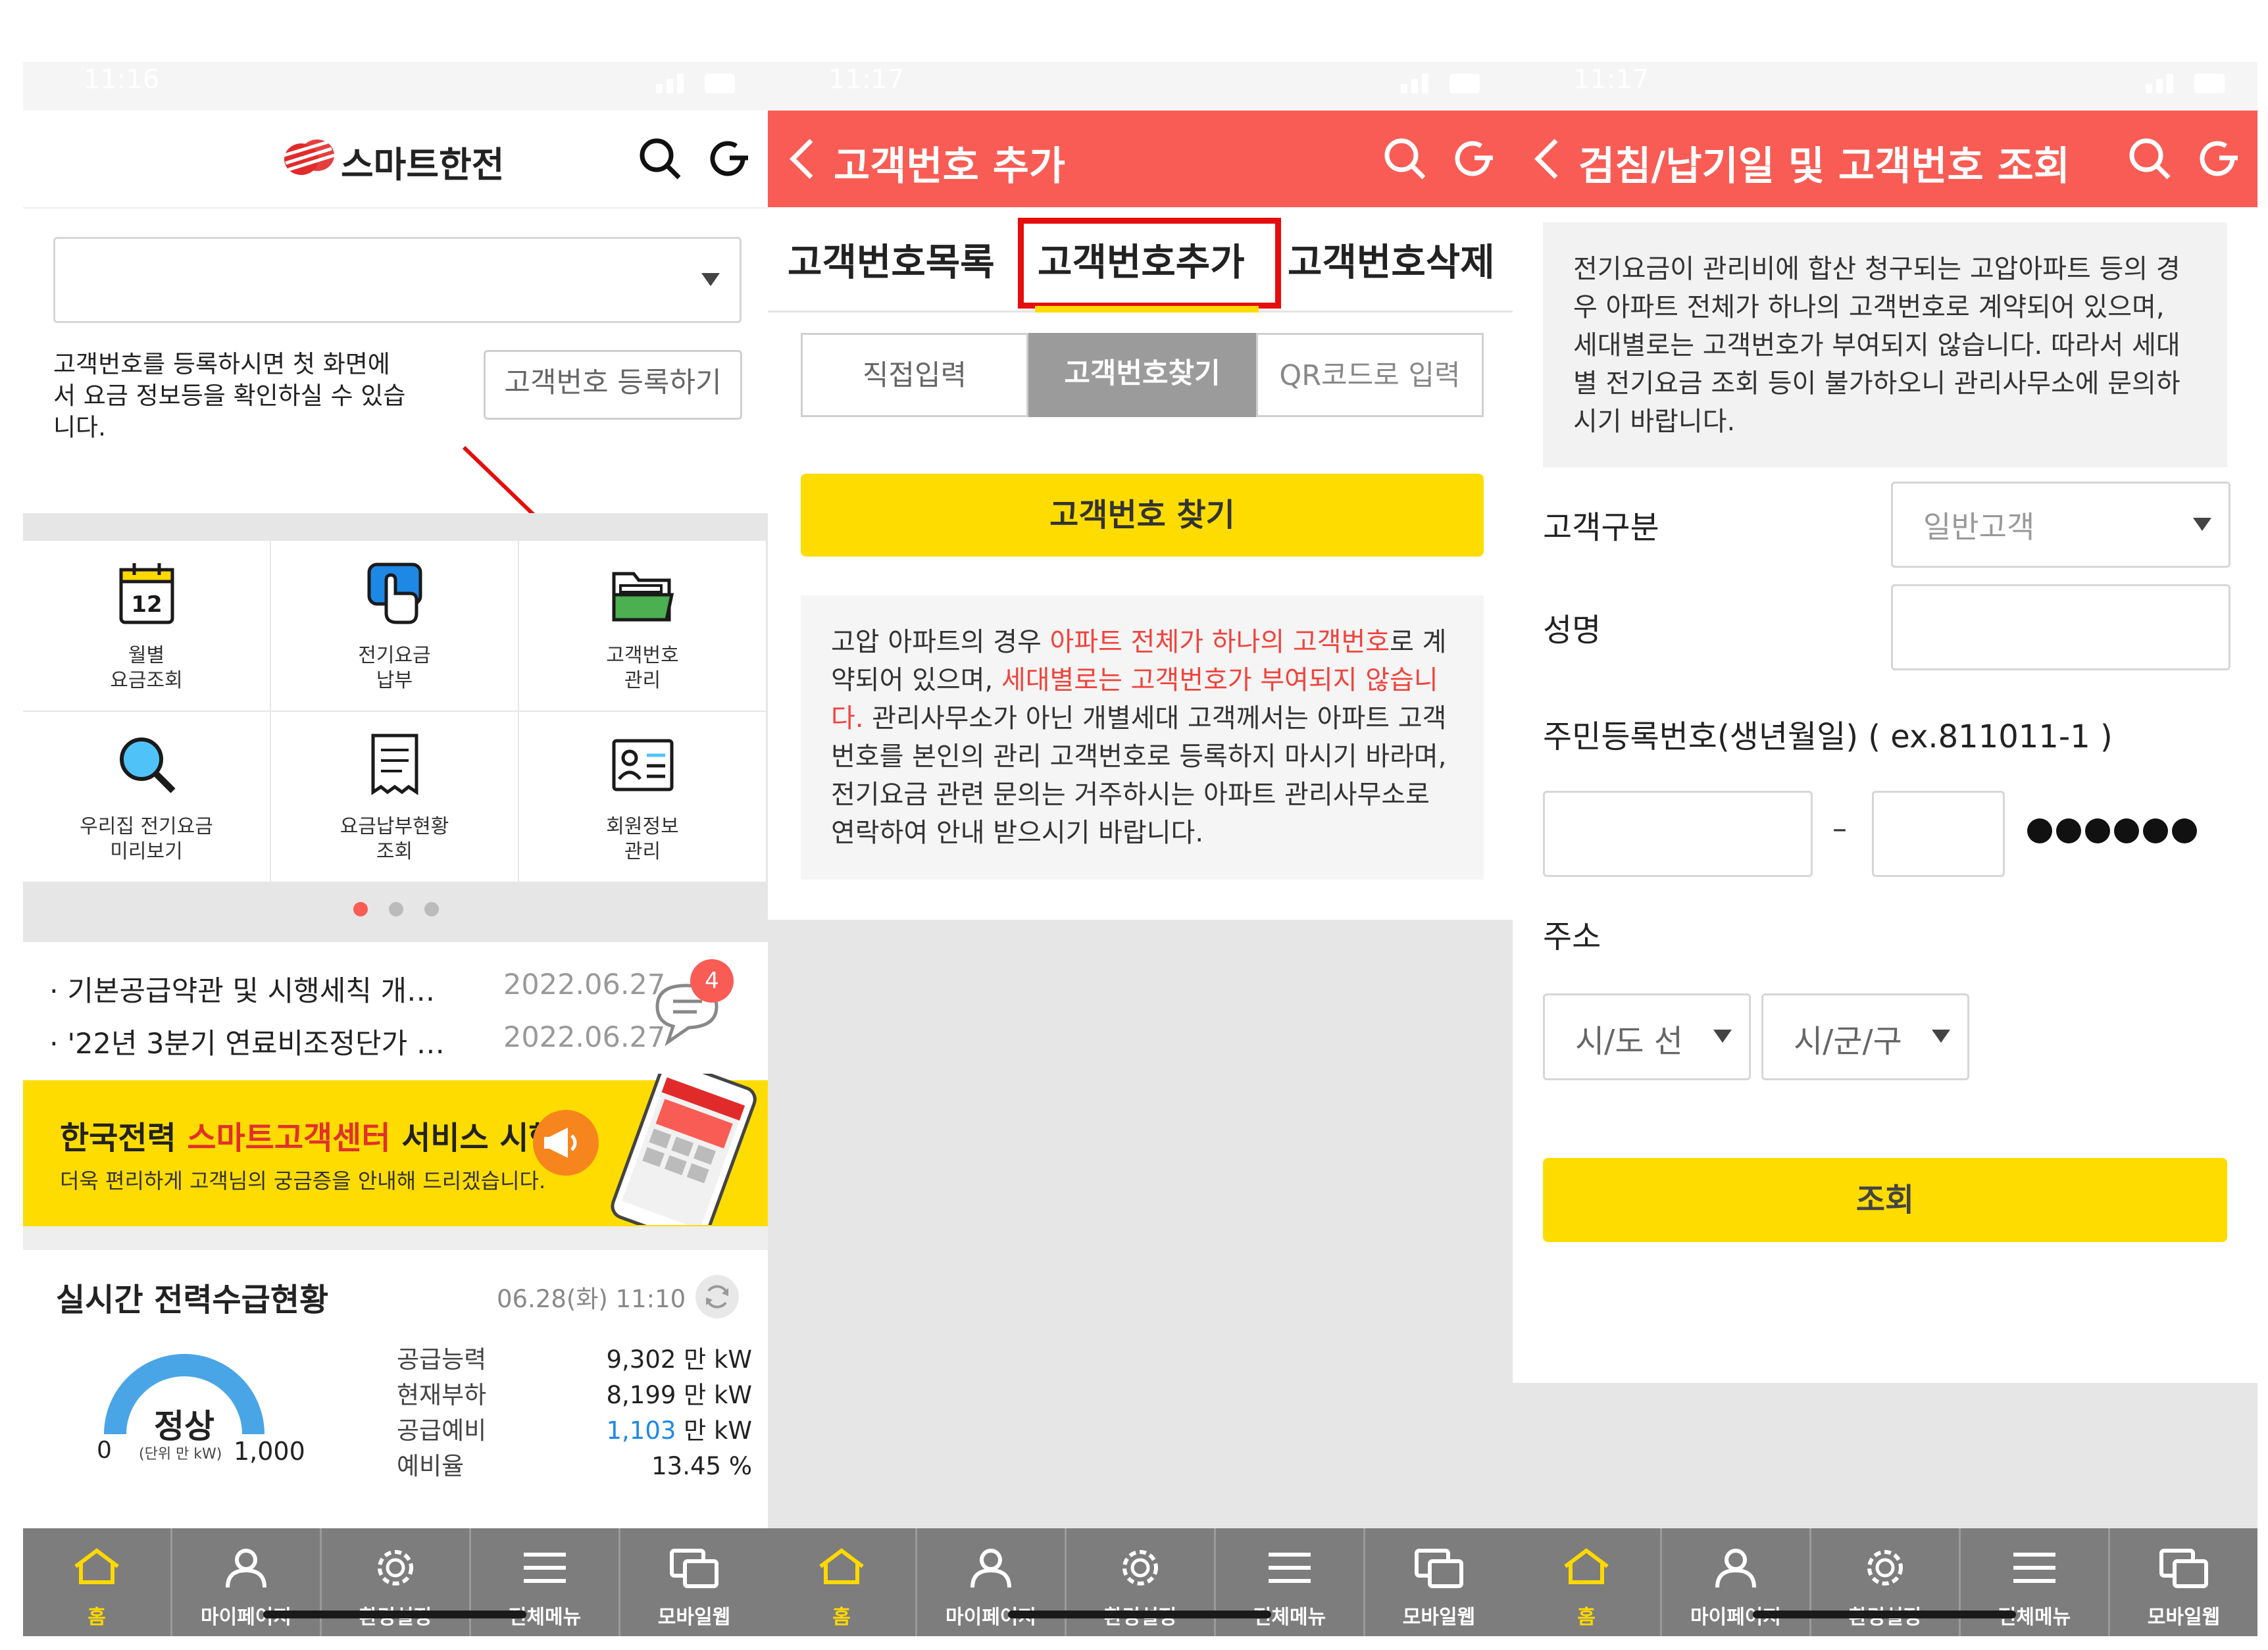  I want to click on home-icon, so click(96, 1566).